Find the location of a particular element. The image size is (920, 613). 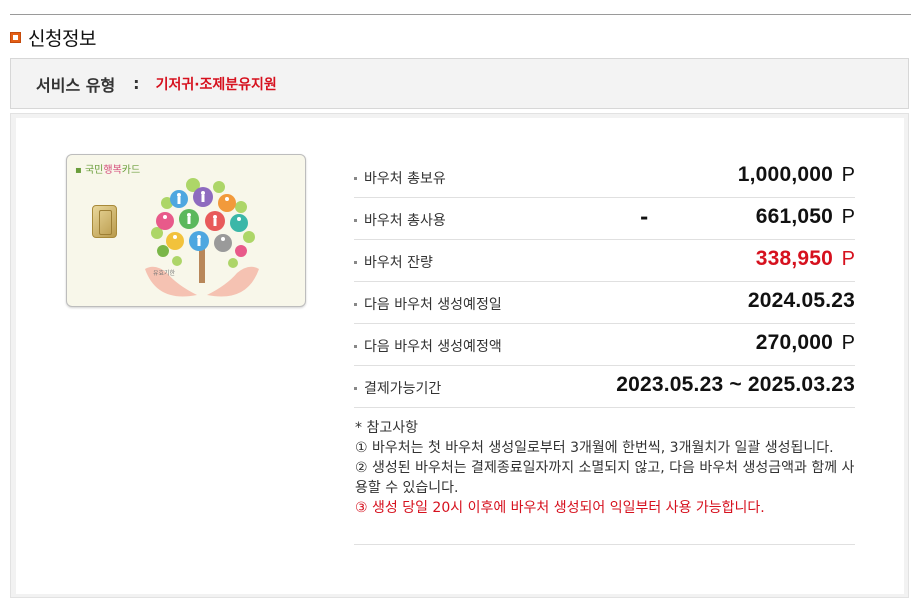

next-voucher-amount-row: 다음 바우처 생성예정액 270,000 P is located at coordinates (604, 345).